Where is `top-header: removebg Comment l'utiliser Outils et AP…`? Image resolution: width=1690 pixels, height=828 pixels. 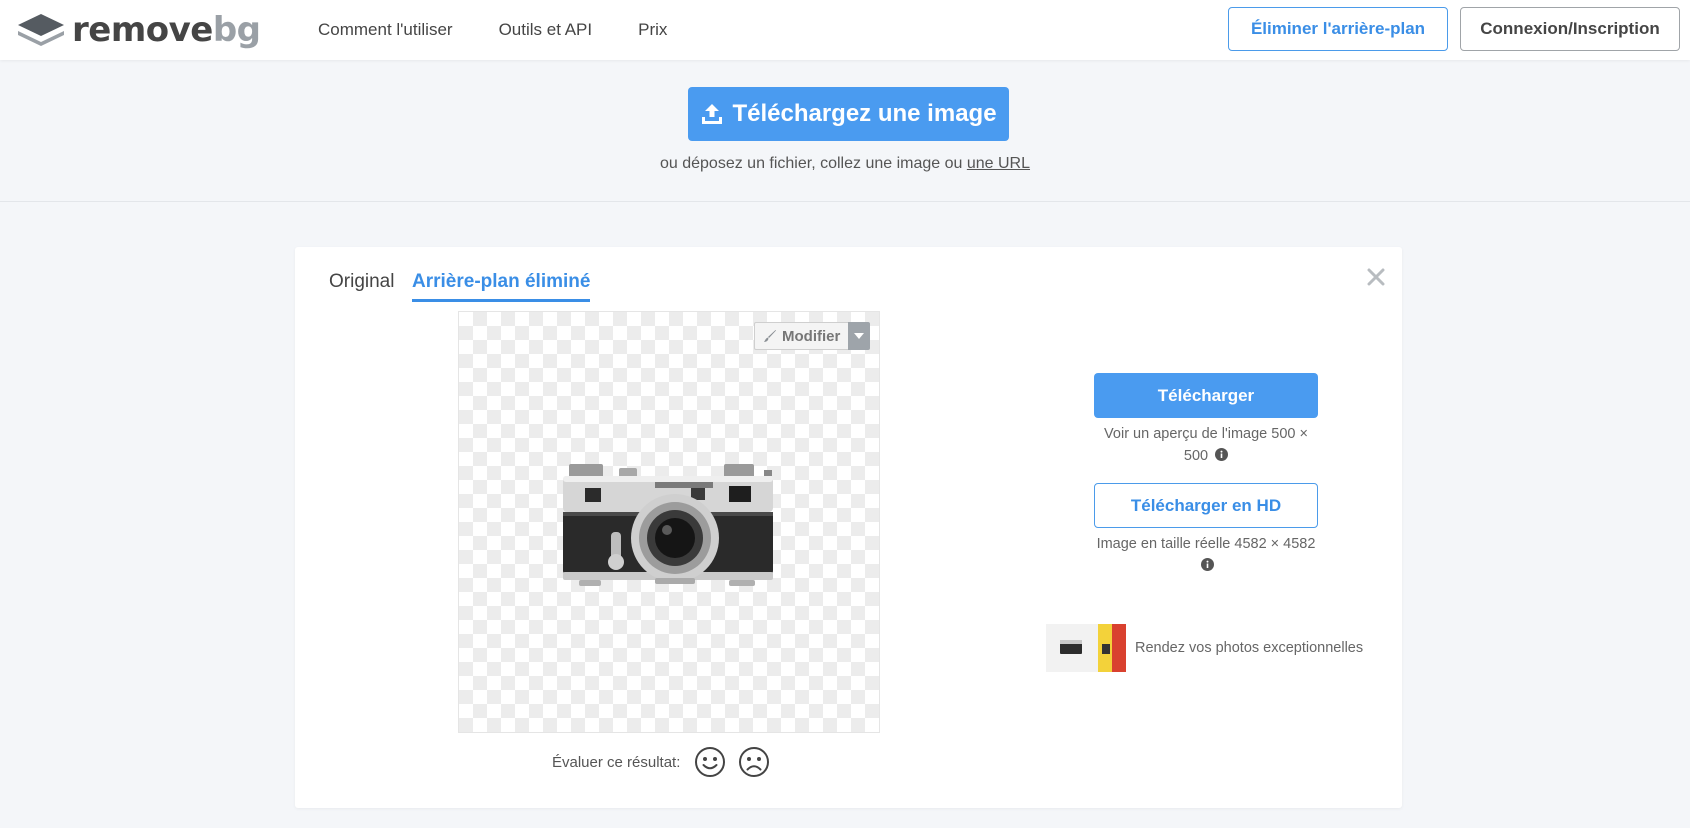 top-header: removebg Comment l'utiliser Outils et AP… is located at coordinates (845, 30).